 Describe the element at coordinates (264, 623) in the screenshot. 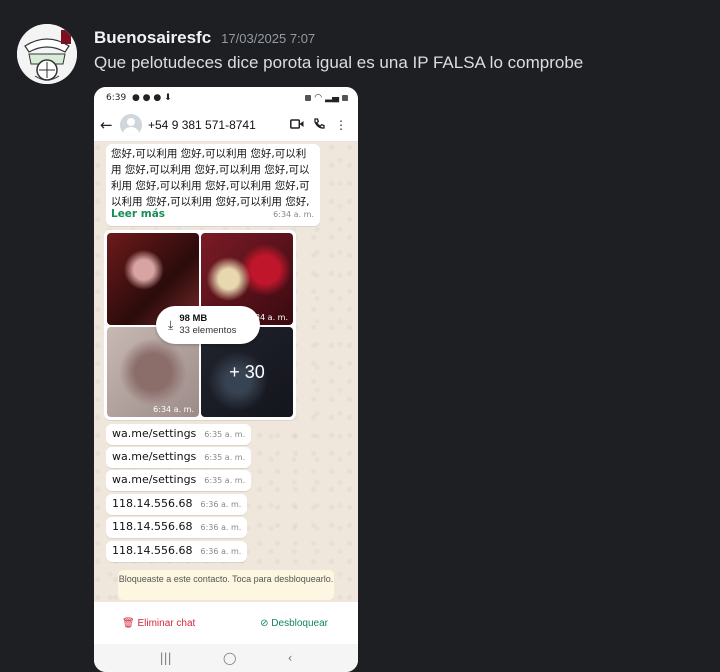

I see `unblock-icon: ⊘` at that location.